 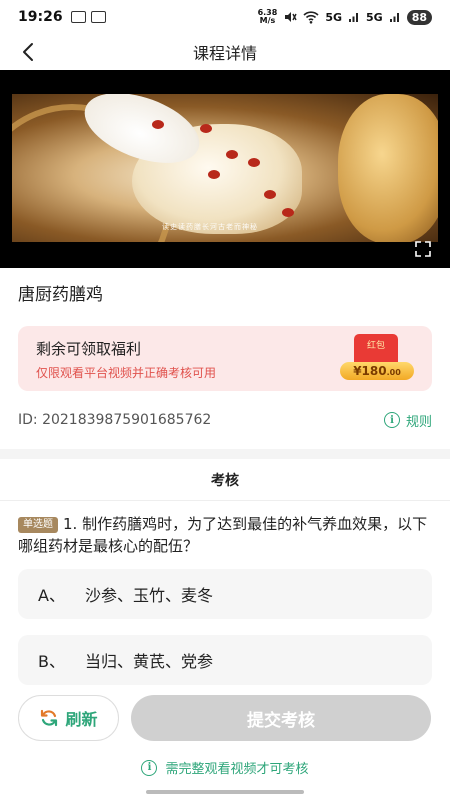 I want to click on status-bar: 19:26 6.38 M/s 5G 5G 88, so click(x=225, y=17).